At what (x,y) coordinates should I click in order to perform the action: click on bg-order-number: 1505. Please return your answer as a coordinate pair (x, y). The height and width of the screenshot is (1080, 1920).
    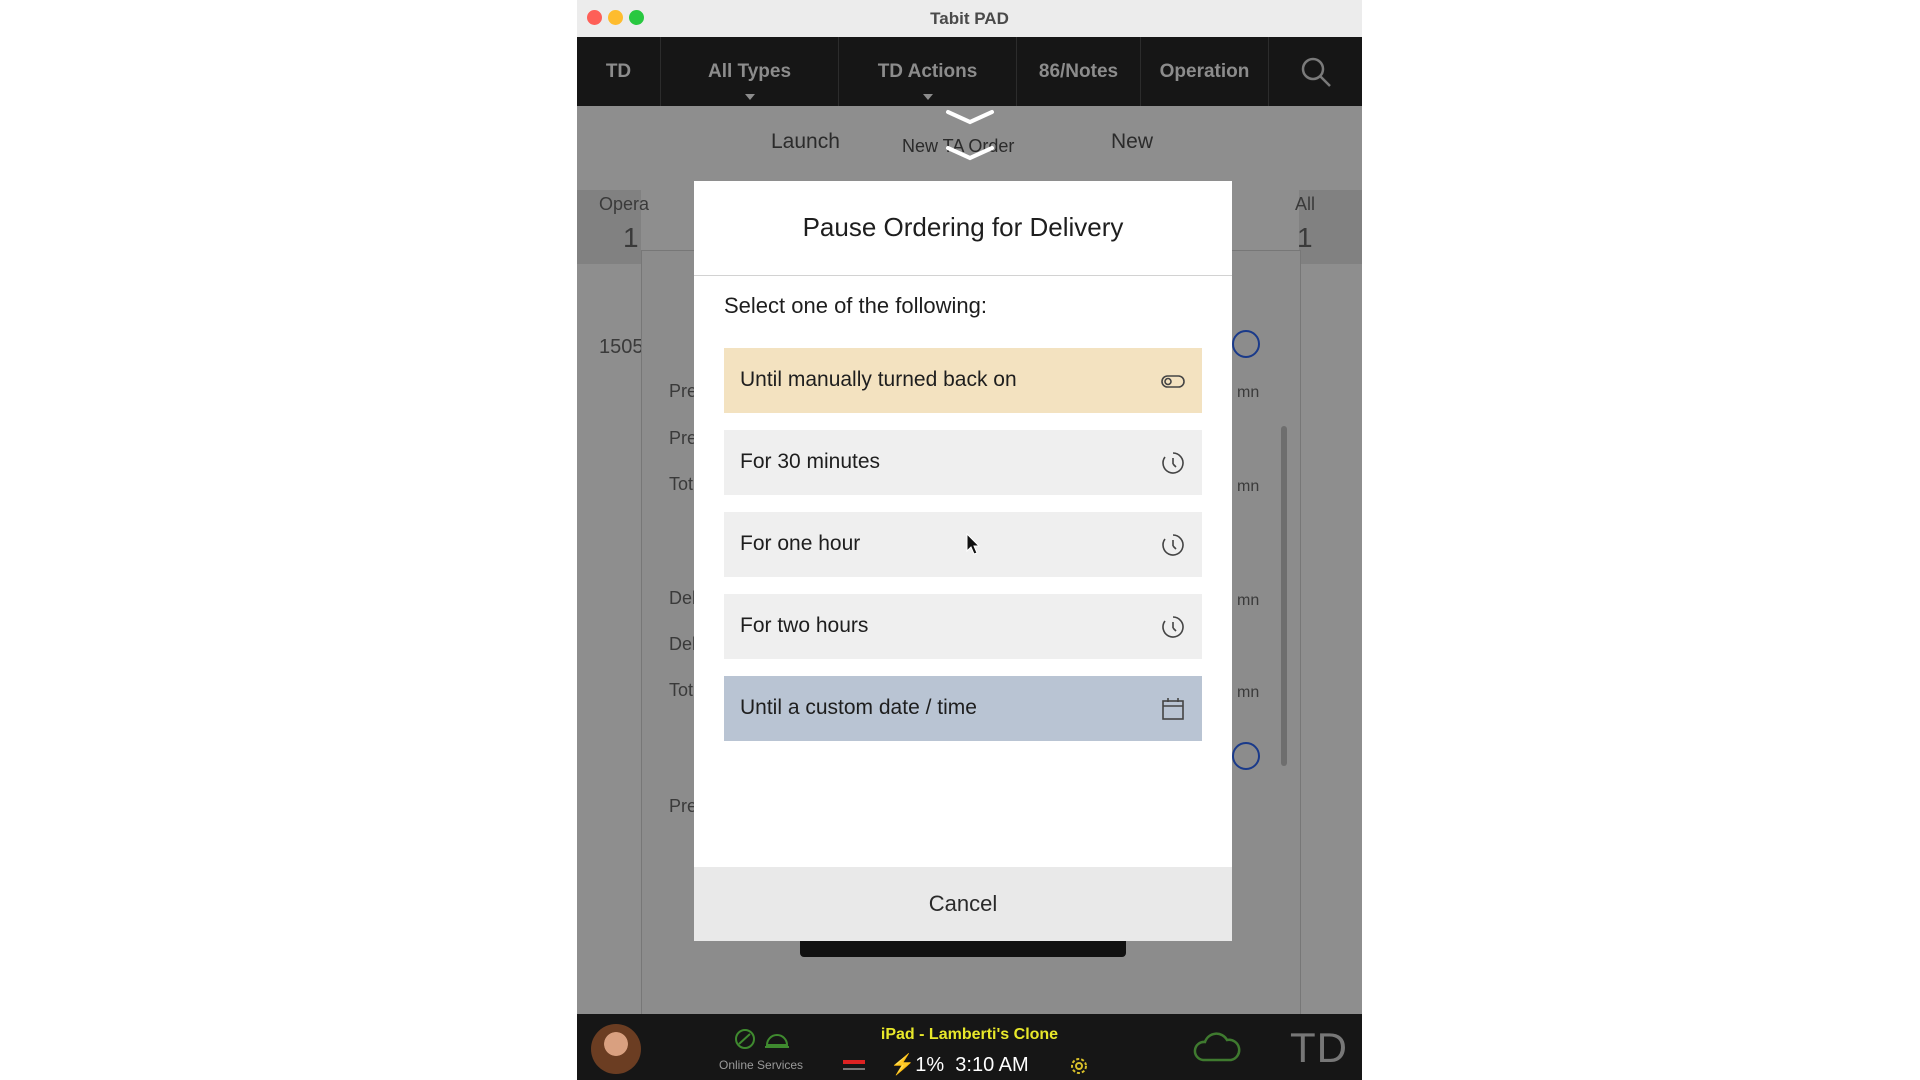
    Looking at the image, I should click on (621, 347).